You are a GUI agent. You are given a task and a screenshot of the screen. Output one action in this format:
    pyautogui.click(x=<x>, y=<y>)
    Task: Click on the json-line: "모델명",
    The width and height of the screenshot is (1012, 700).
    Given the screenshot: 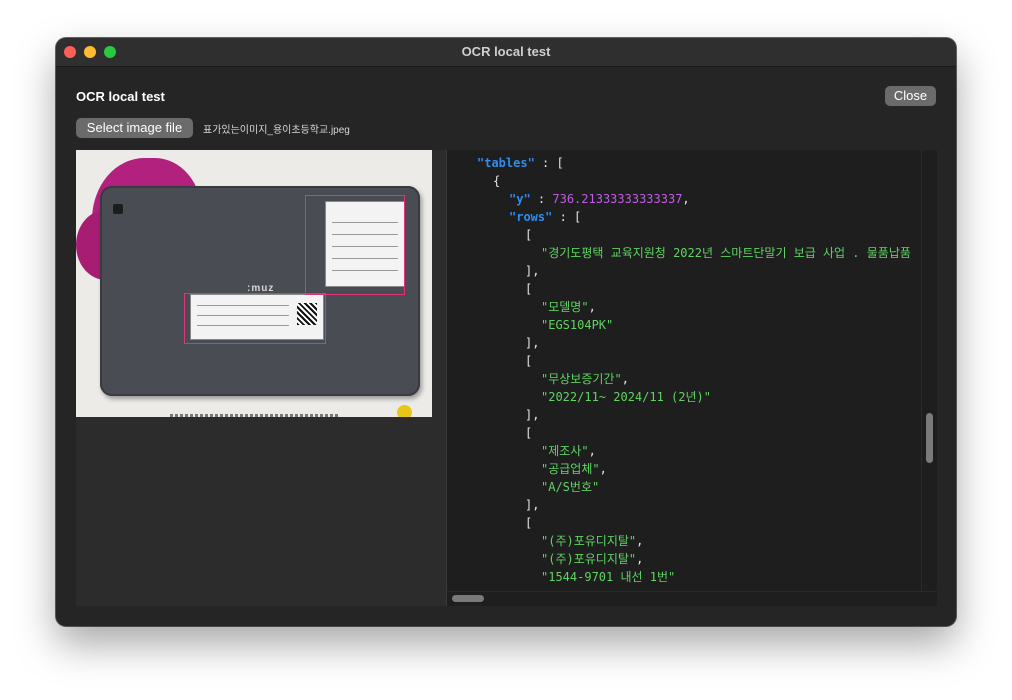 What is the action you would take?
    pyautogui.click(x=568, y=307)
    